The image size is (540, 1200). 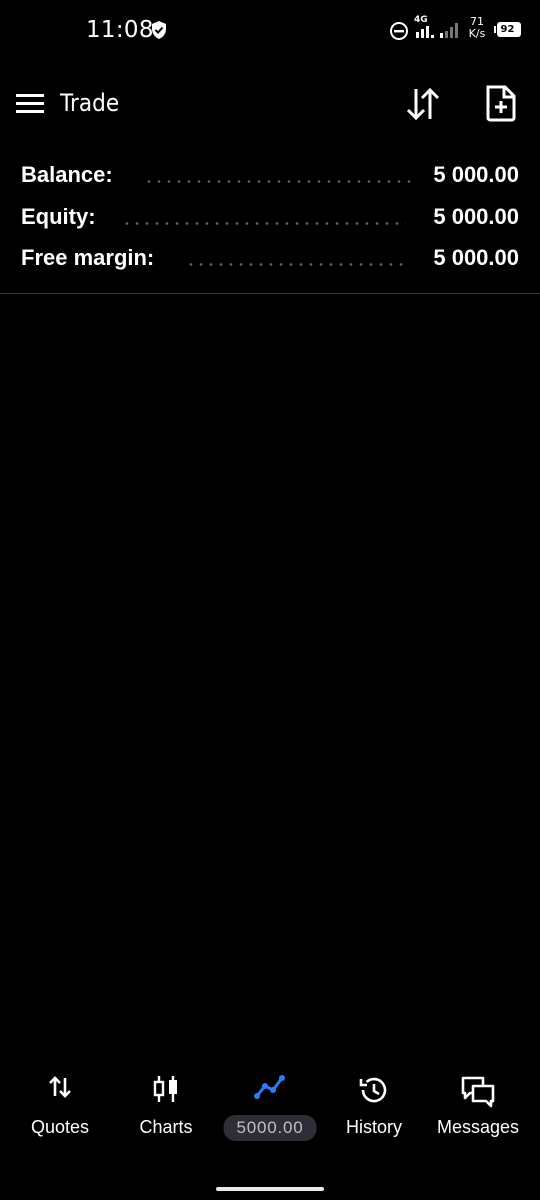 I want to click on equity-value: 5 000.00, so click(x=476, y=216).